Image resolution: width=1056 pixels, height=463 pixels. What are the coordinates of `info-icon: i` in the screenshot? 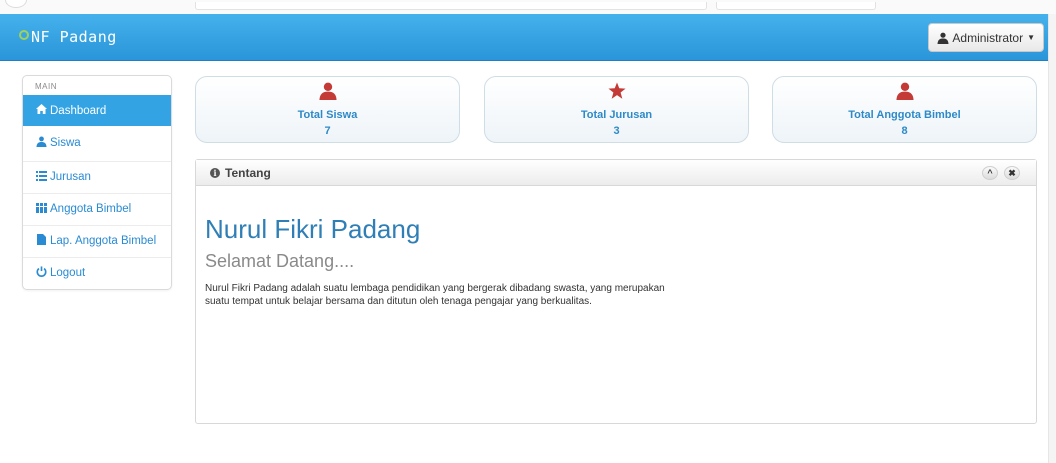 It's located at (215, 172).